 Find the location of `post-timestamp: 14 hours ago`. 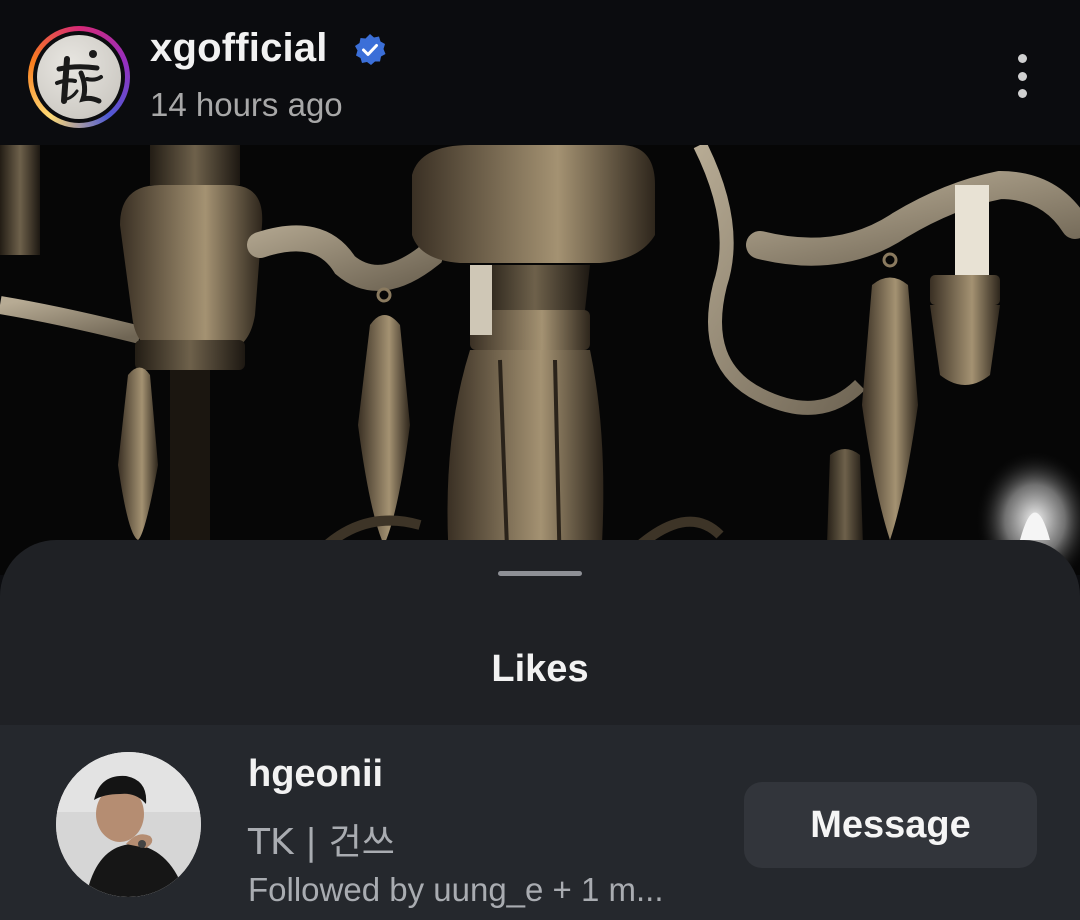

post-timestamp: 14 hours ago is located at coordinates (246, 104).